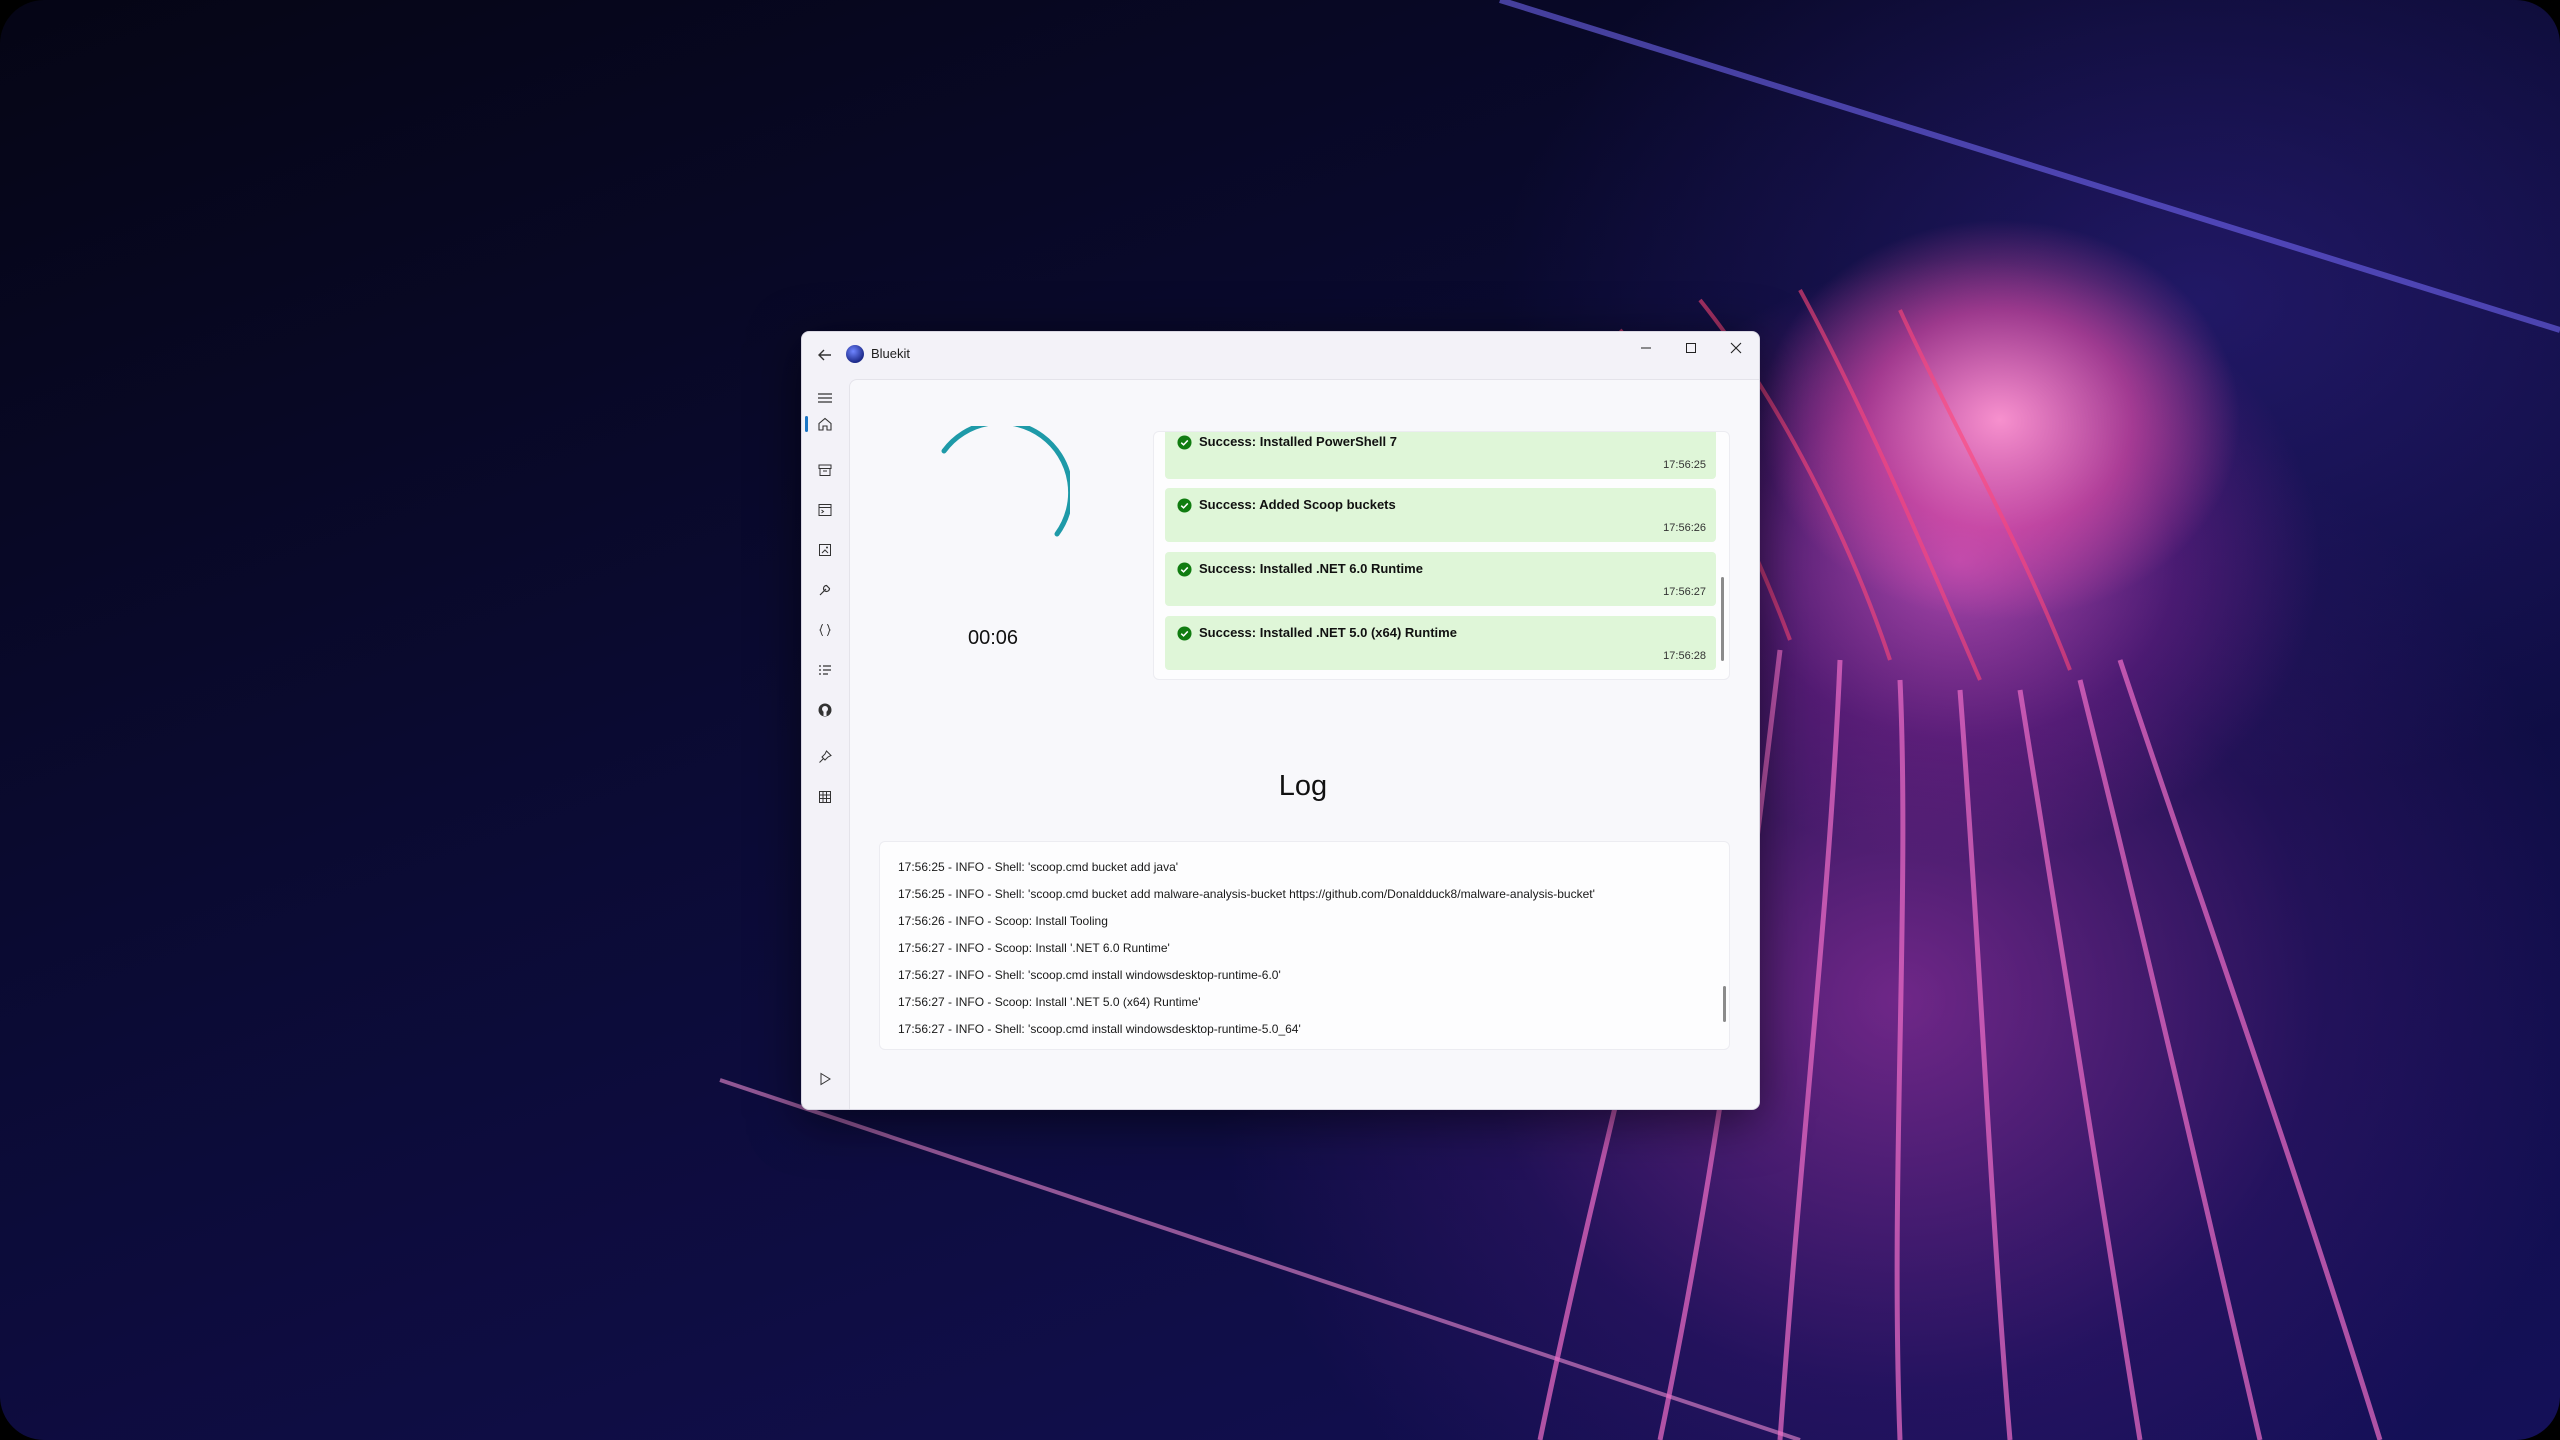  I want to click on archive-box-icon, so click(825, 470).